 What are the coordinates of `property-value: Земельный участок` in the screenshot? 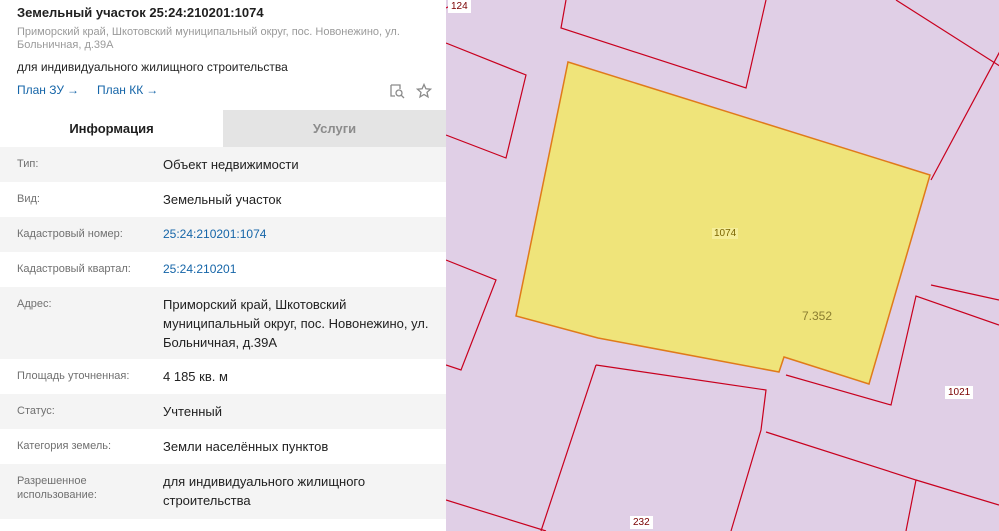 It's located at (222, 199).